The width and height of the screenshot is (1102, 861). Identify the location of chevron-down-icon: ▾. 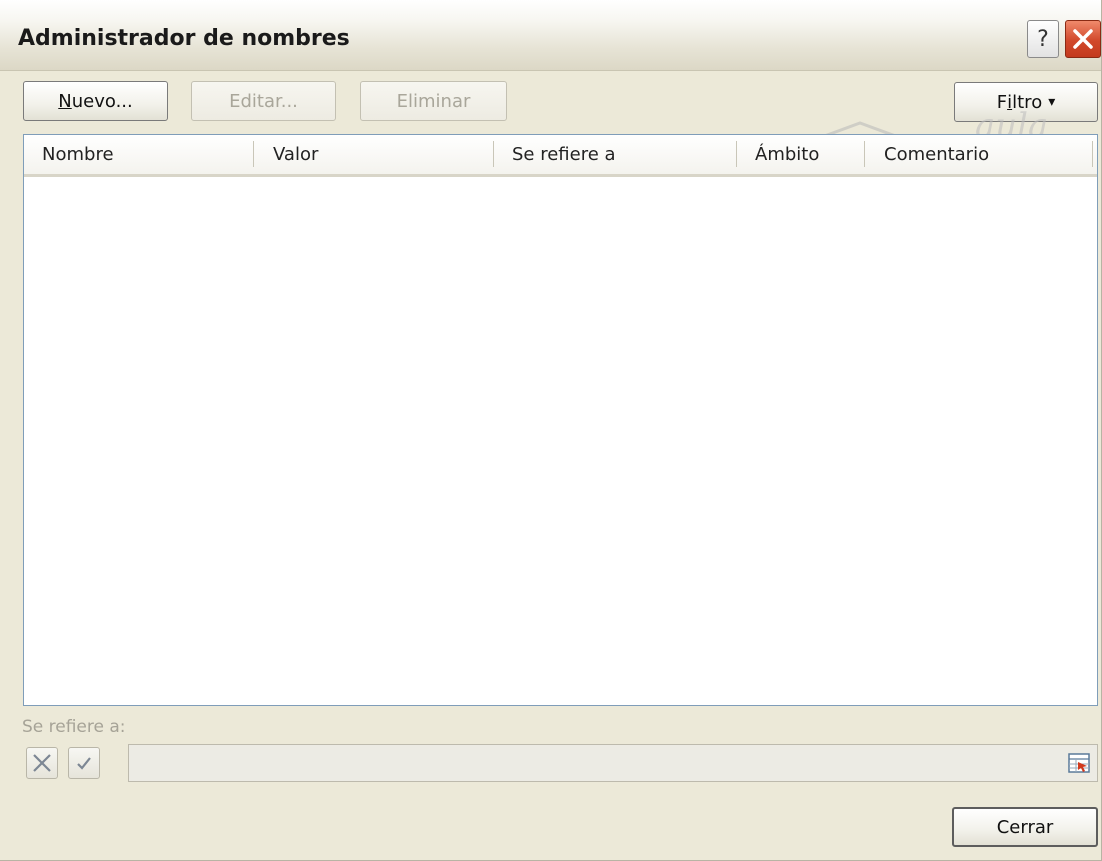
(1052, 102).